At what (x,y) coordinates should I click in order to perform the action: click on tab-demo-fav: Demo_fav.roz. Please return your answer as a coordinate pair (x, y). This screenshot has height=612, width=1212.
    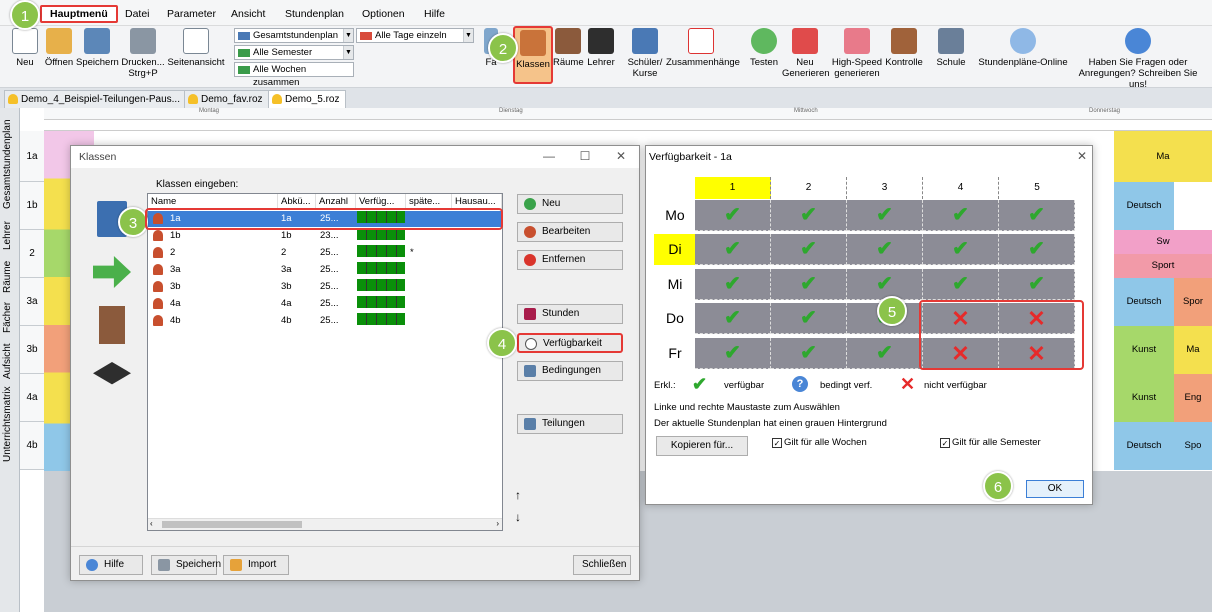
    Looking at the image, I should click on (227, 99).